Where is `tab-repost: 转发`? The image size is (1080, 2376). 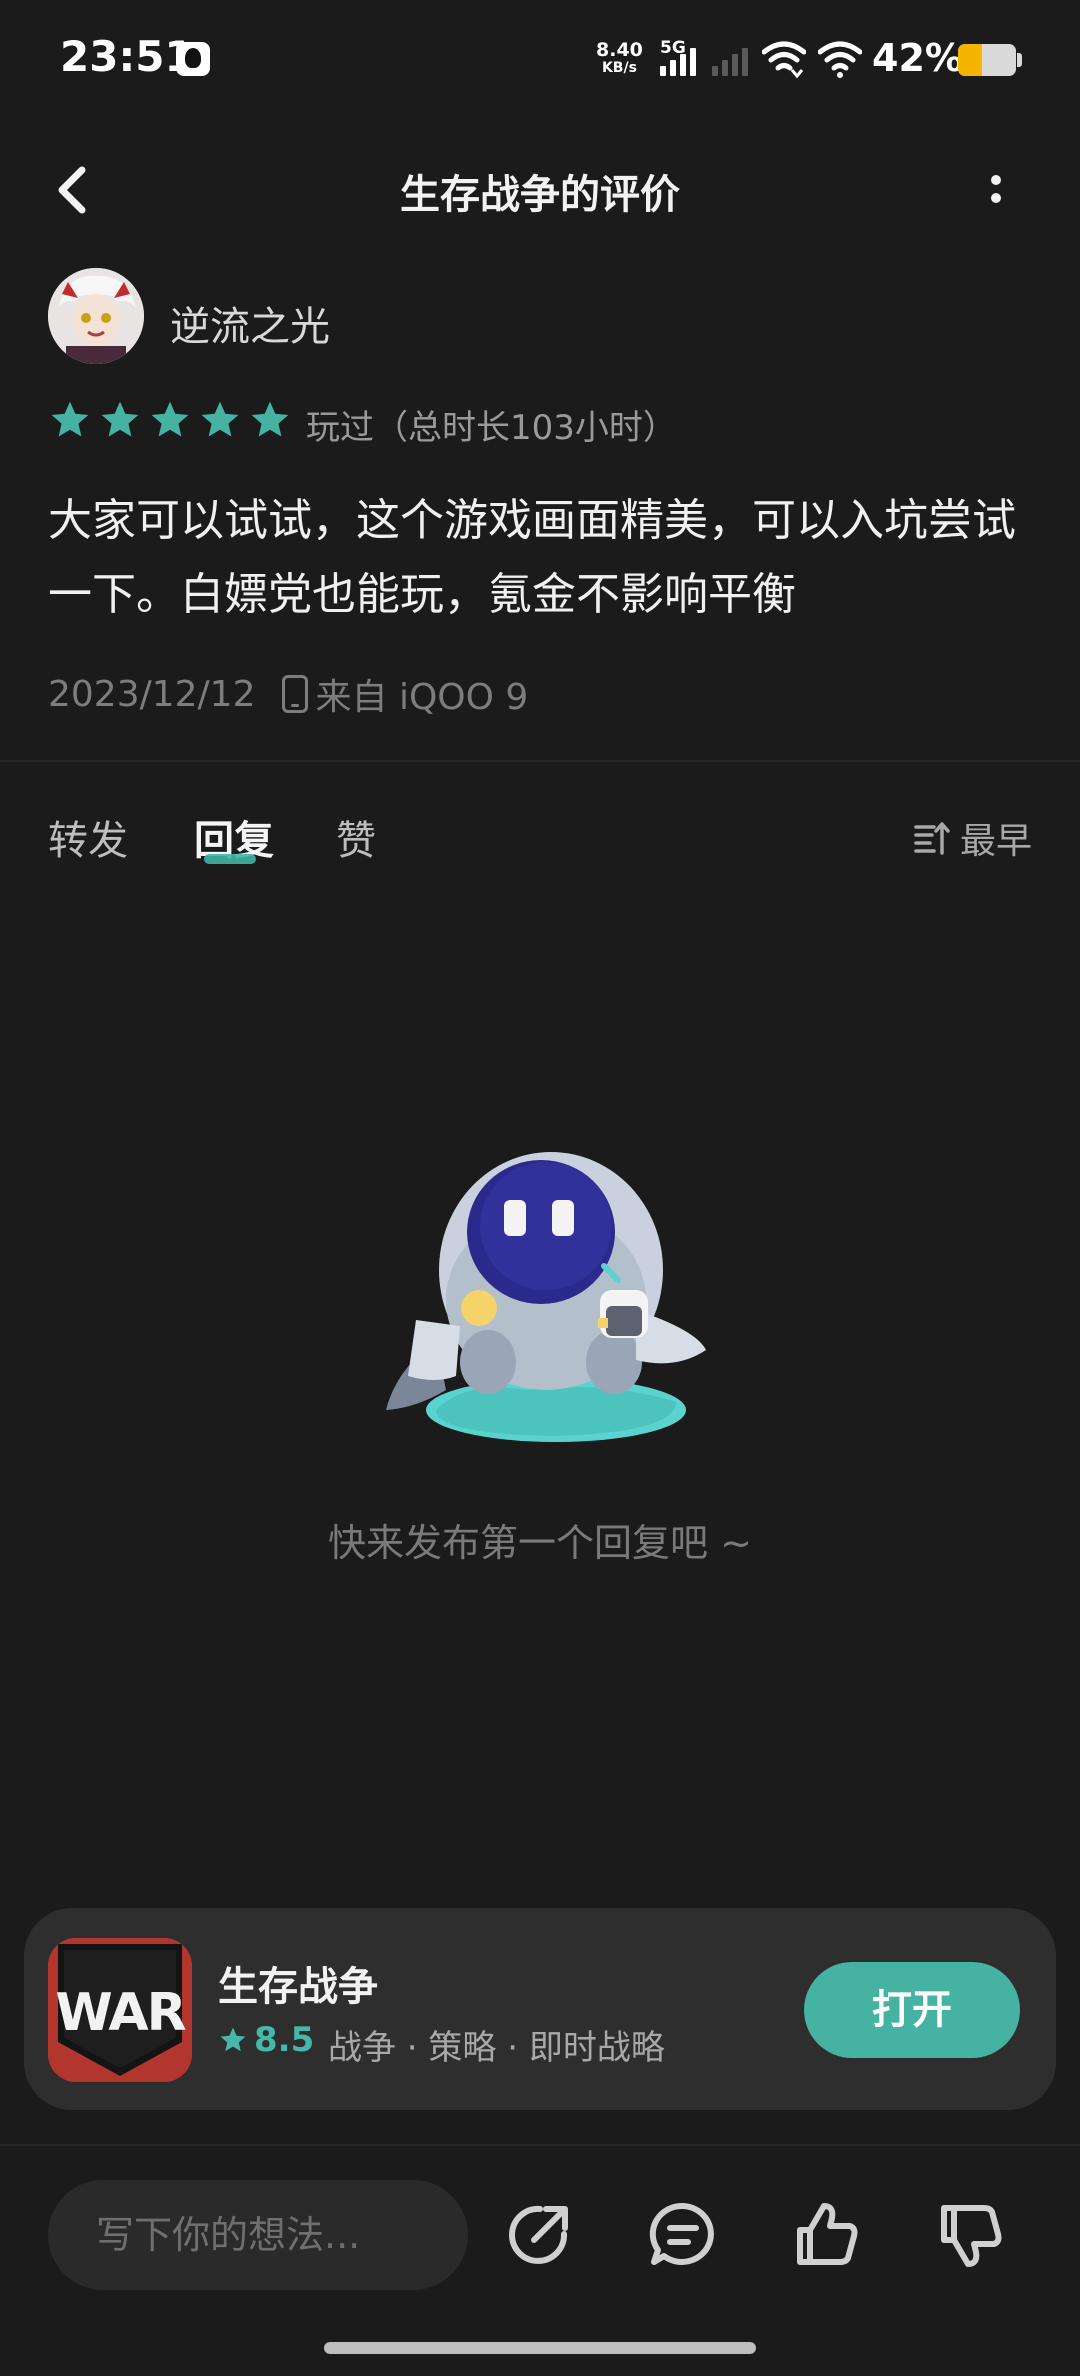
tab-repost: 转发 is located at coordinates (88, 837).